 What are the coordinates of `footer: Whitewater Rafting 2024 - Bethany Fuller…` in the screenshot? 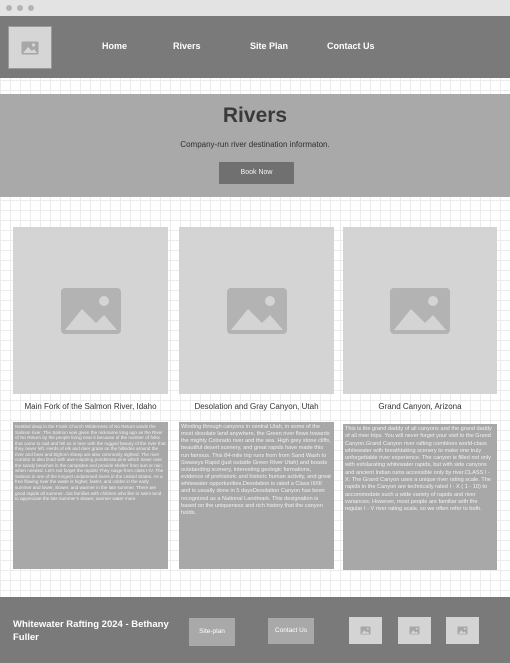 It's located at (255, 630).